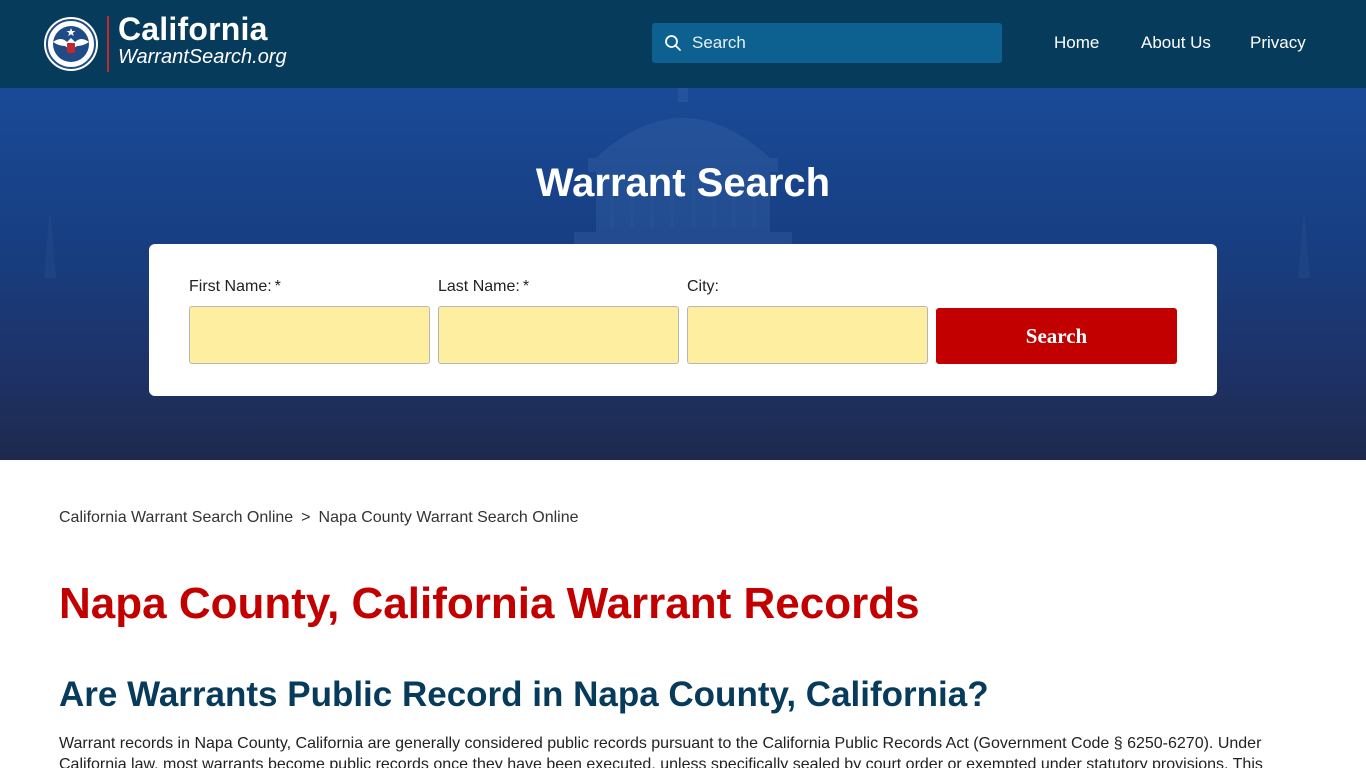  Describe the element at coordinates (108, 44) in the screenshot. I see `logo-divider` at that location.